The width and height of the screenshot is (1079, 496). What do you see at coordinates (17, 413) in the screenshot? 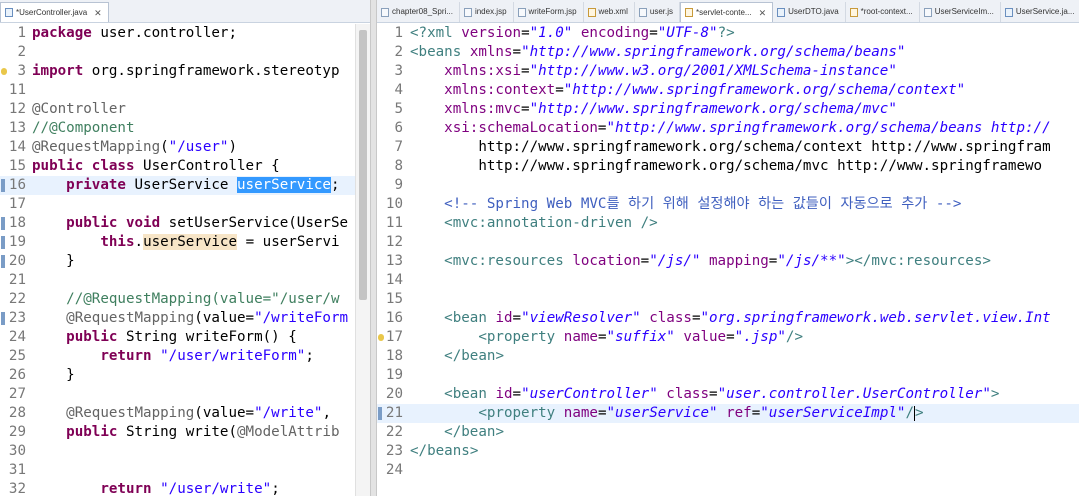
I see `line-number: 28` at bounding box center [17, 413].